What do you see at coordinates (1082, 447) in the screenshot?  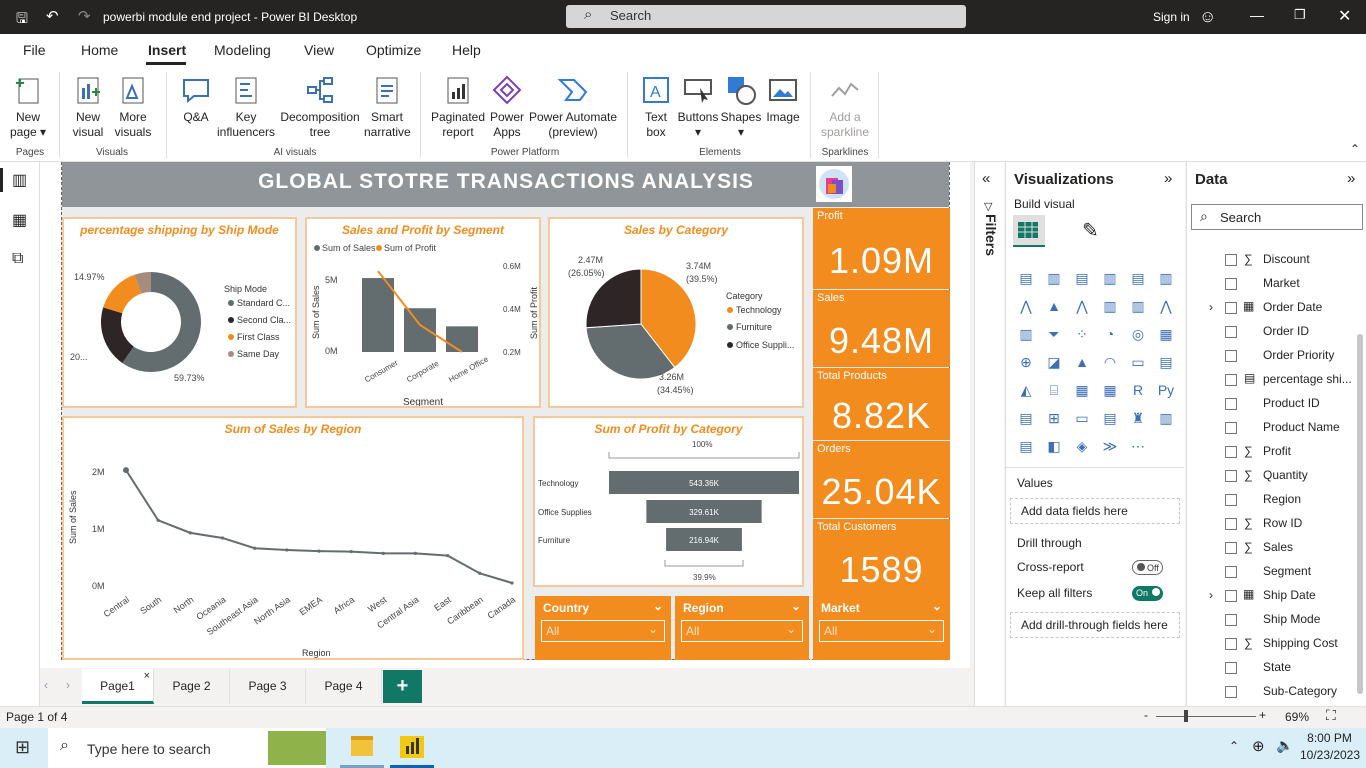 I see `visual-type-icon: ◈` at bounding box center [1082, 447].